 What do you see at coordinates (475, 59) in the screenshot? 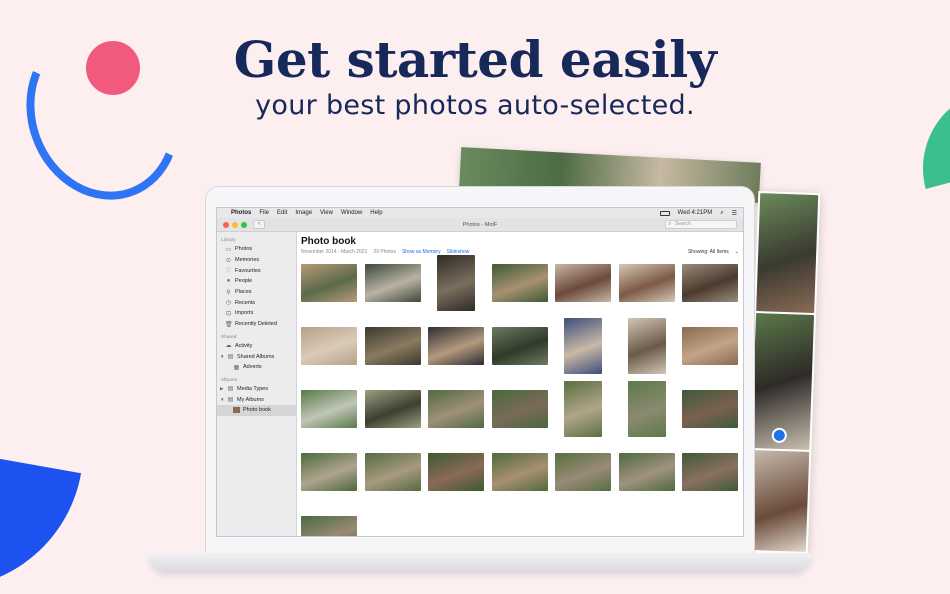
I see `hero-title: Get started easily` at bounding box center [475, 59].